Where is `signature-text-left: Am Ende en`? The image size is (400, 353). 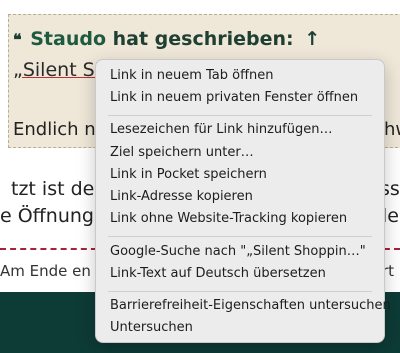 signature-text-left: Am Ende en is located at coordinates (45, 271).